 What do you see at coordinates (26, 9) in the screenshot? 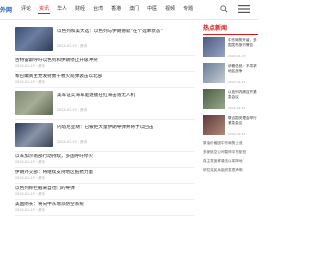
I see `nav-item-commentary: 评论` at bounding box center [26, 9].